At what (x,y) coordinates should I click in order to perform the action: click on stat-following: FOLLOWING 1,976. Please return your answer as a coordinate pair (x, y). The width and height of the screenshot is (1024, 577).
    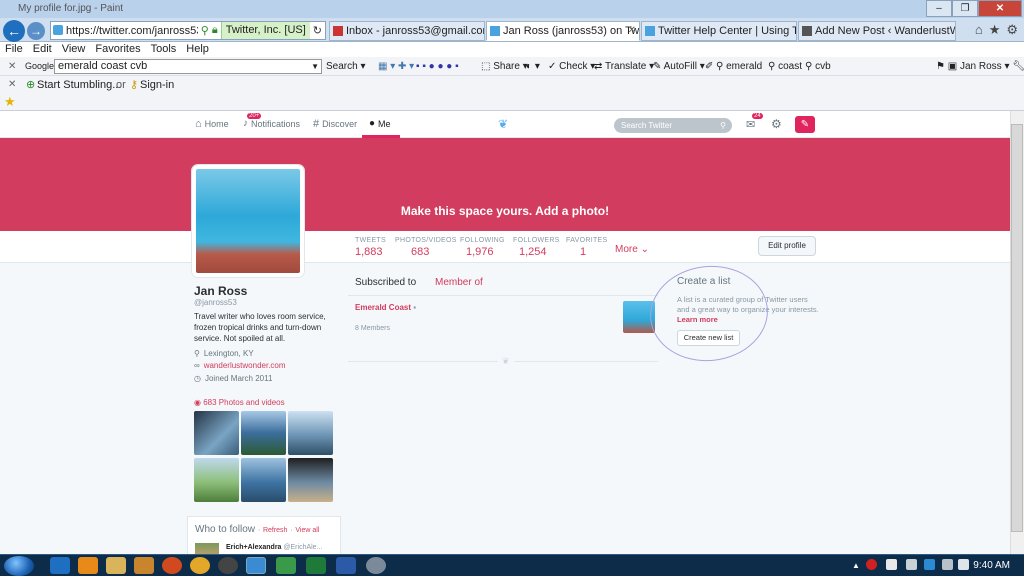
    Looking at the image, I should click on (482, 247).